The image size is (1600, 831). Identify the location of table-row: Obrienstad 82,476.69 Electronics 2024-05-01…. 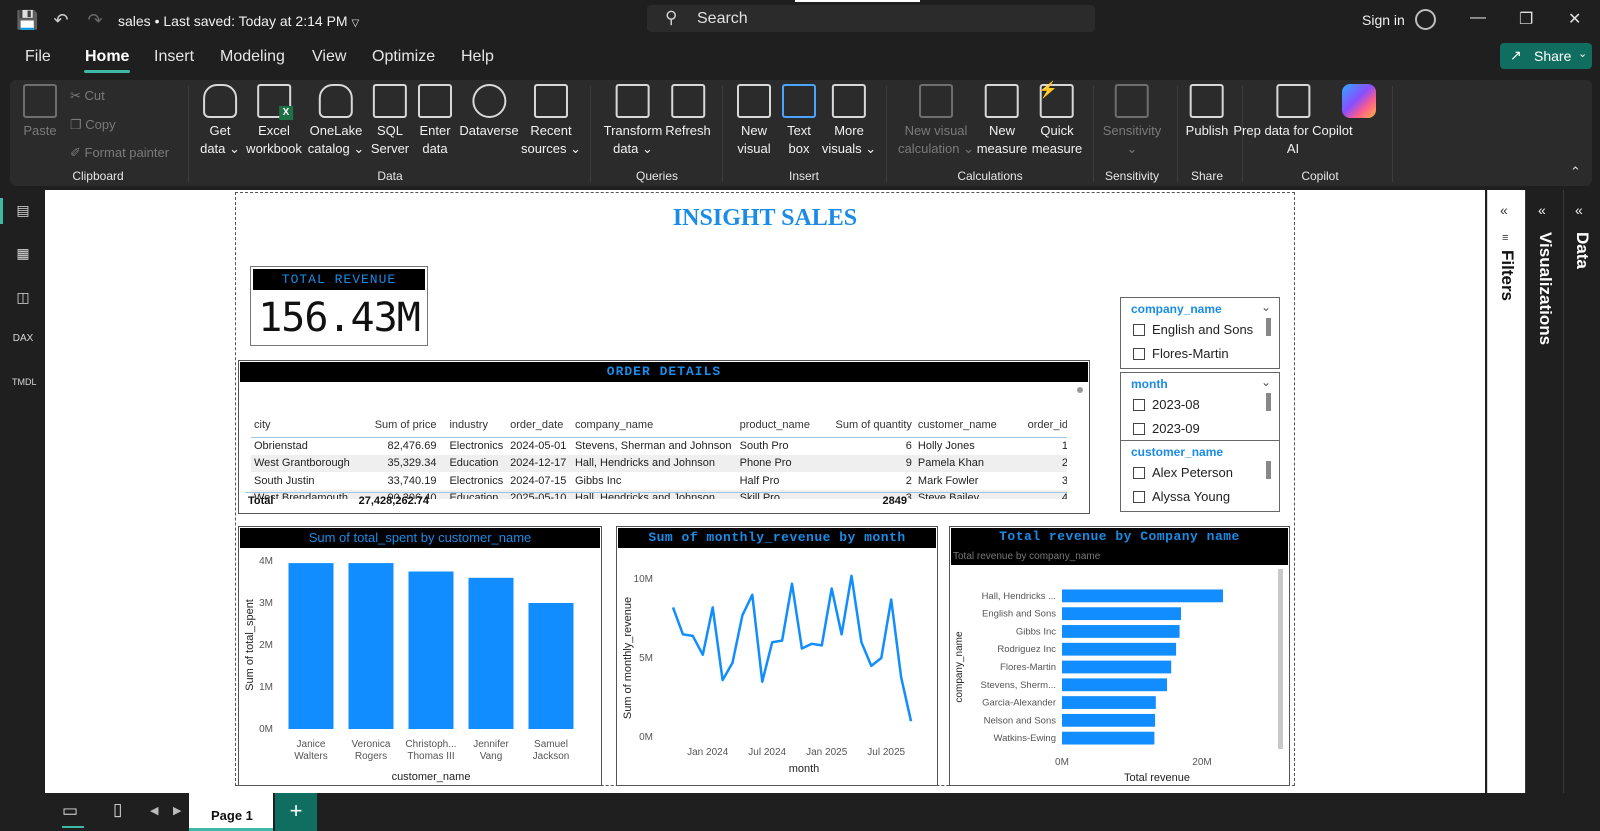
(659, 446).